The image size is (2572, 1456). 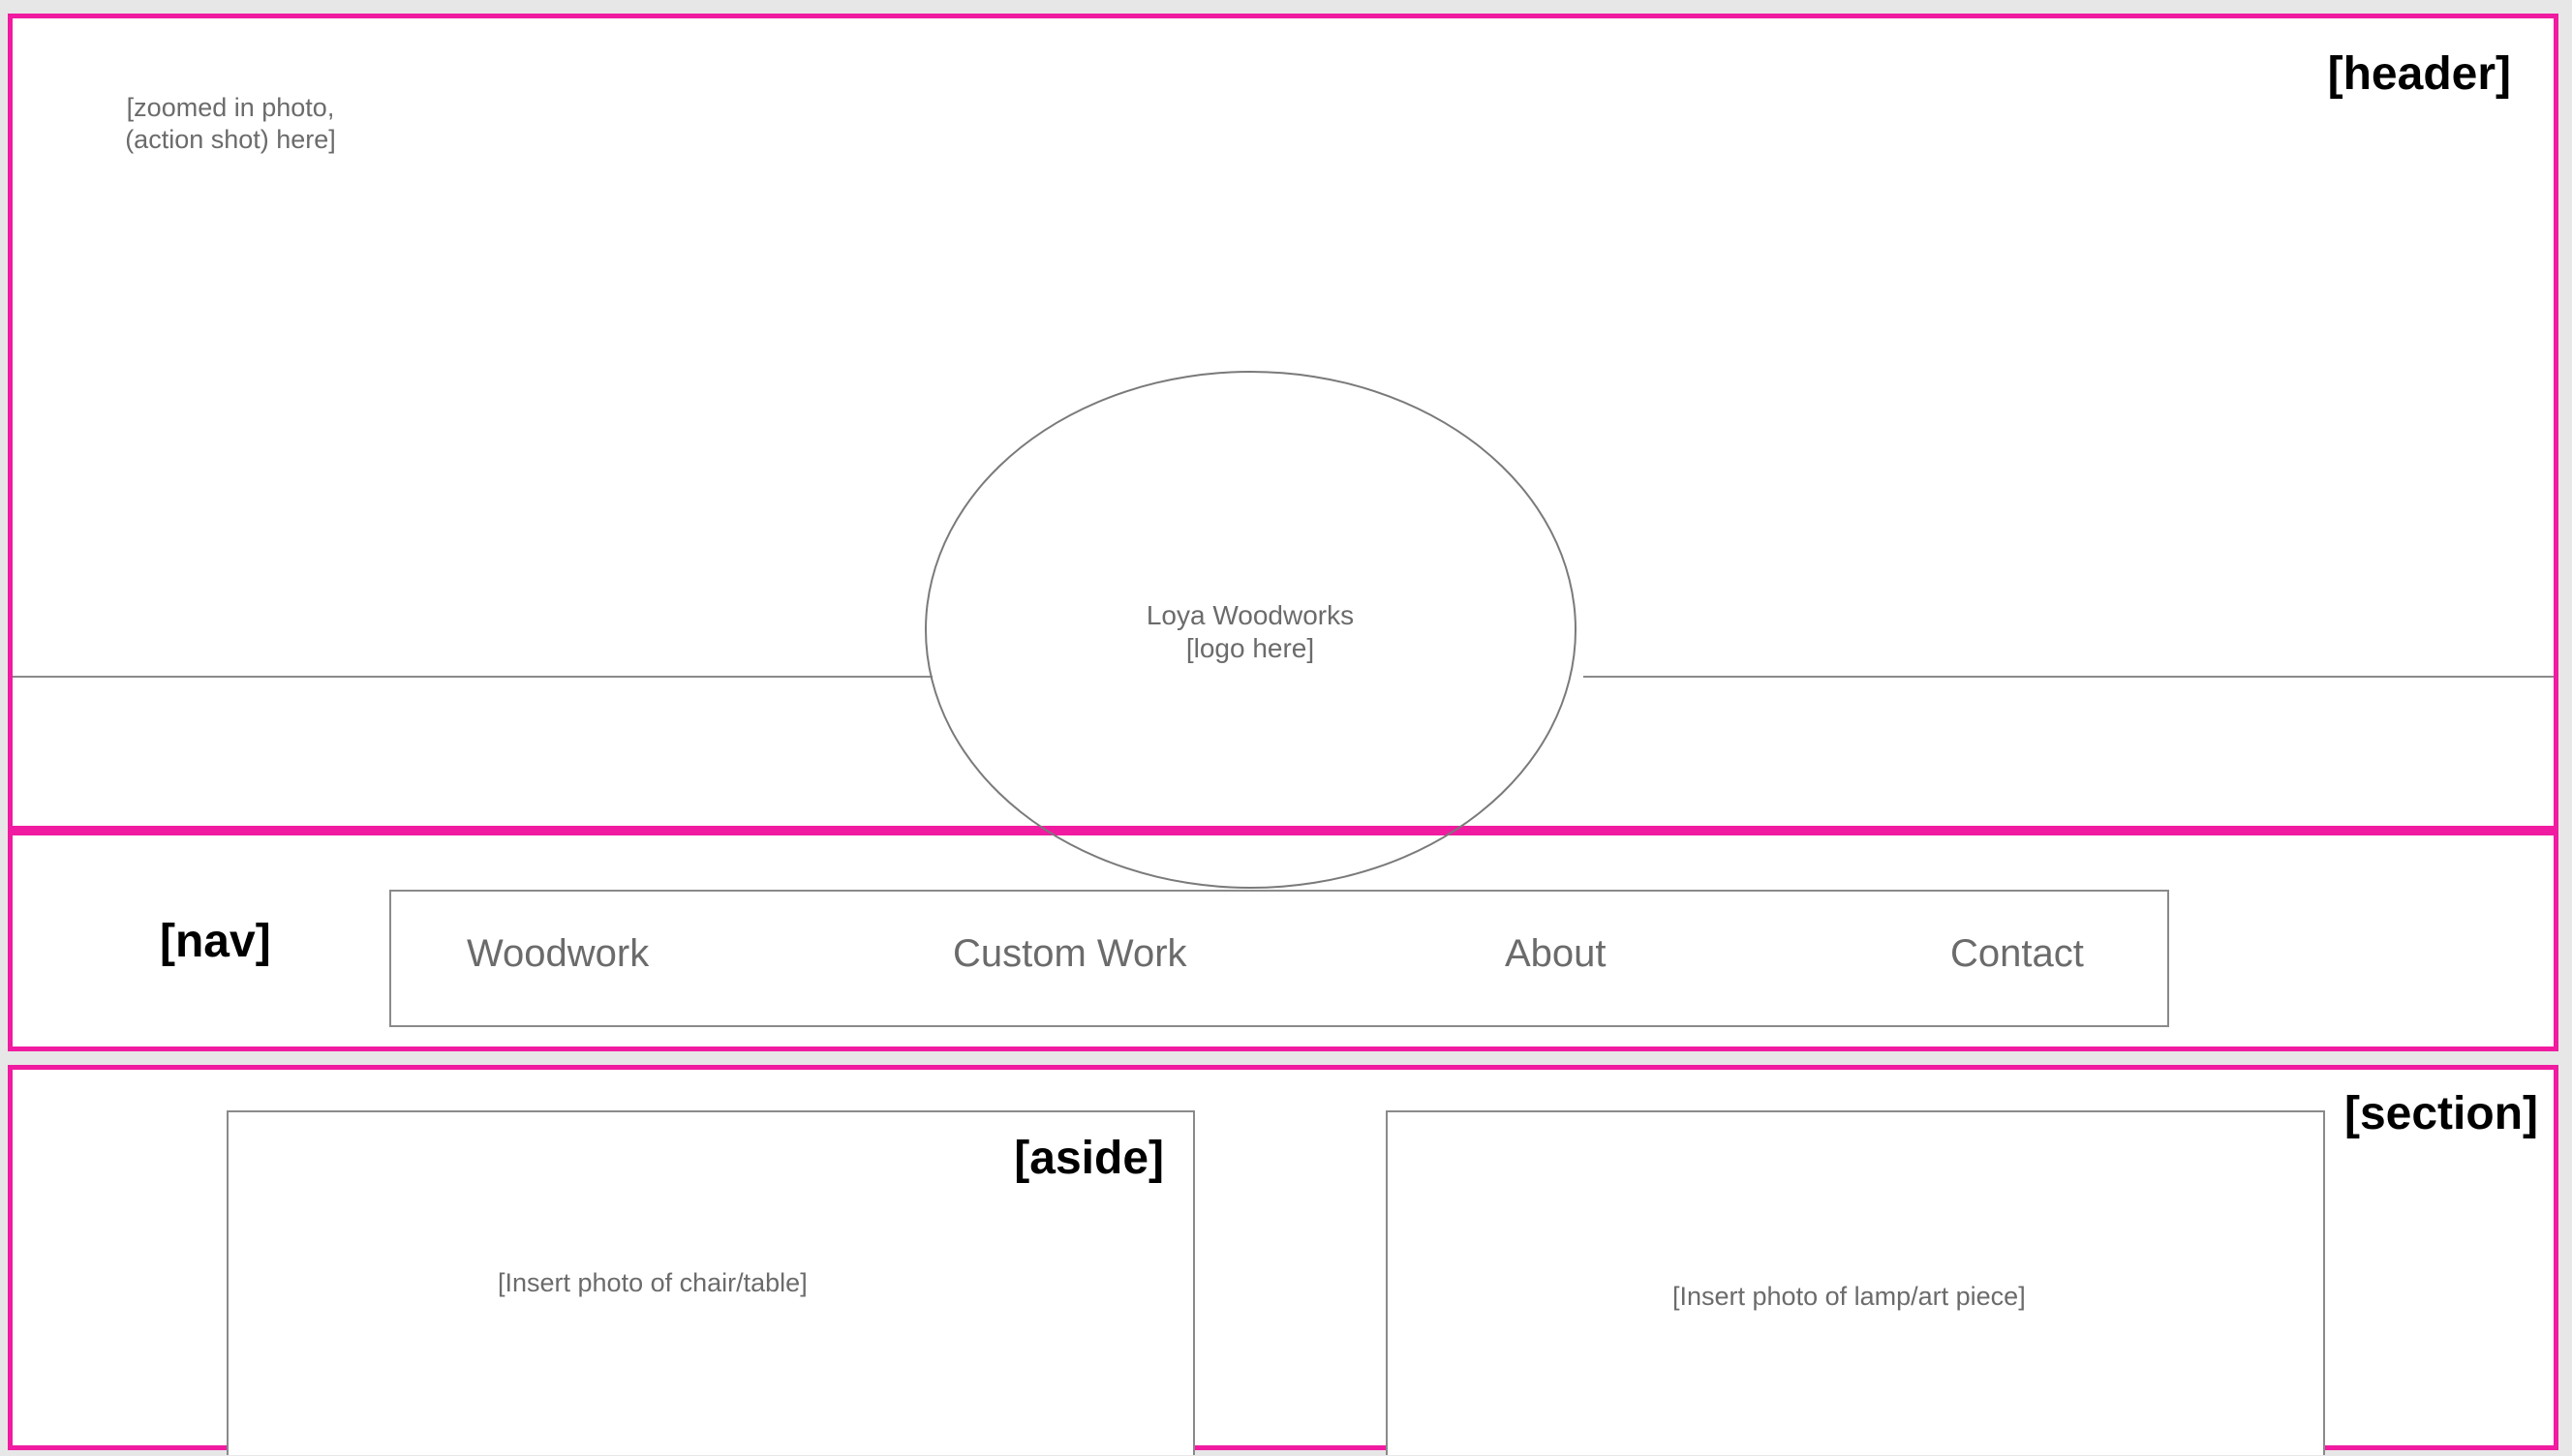 I want to click on header-divider-left, so click(x=473, y=677).